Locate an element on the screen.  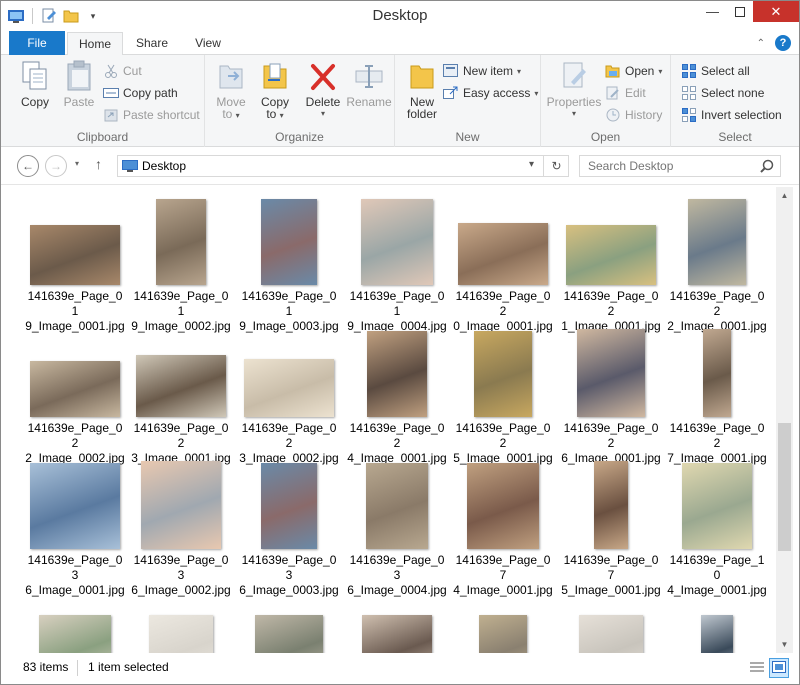
properties-button: Properties ▾ is located at coordinates (574, 89).